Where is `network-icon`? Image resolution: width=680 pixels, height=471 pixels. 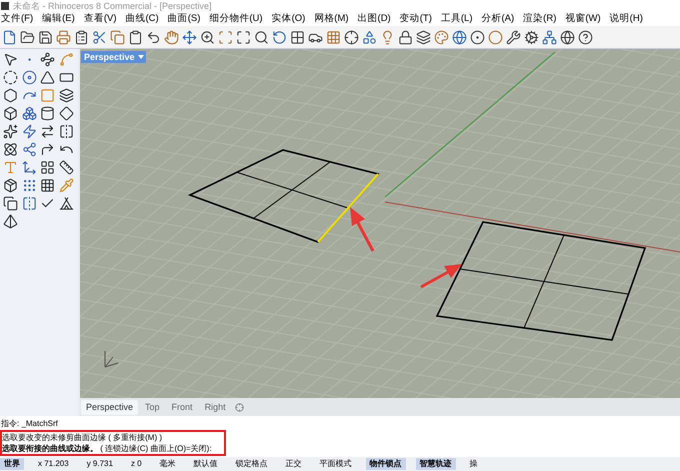 network-icon is located at coordinates (549, 37).